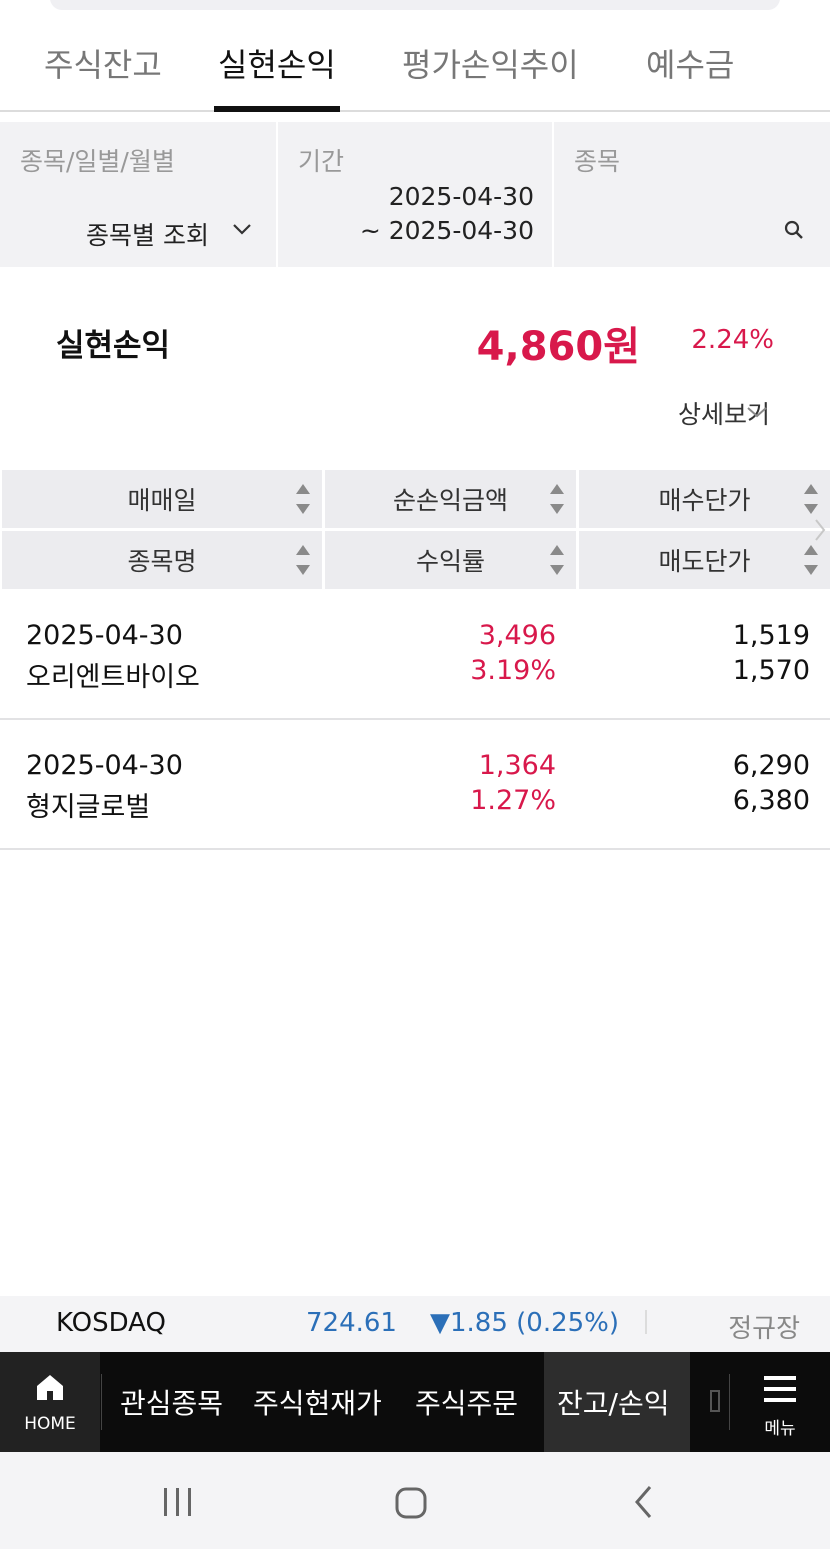 This screenshot has height=1549, width=830. Describe the element at coordinates (415, 530) in the screenshot. I see `table-header: 매매일 순손익금액 매수단가 종목명 수익률 매도단가` at that location.